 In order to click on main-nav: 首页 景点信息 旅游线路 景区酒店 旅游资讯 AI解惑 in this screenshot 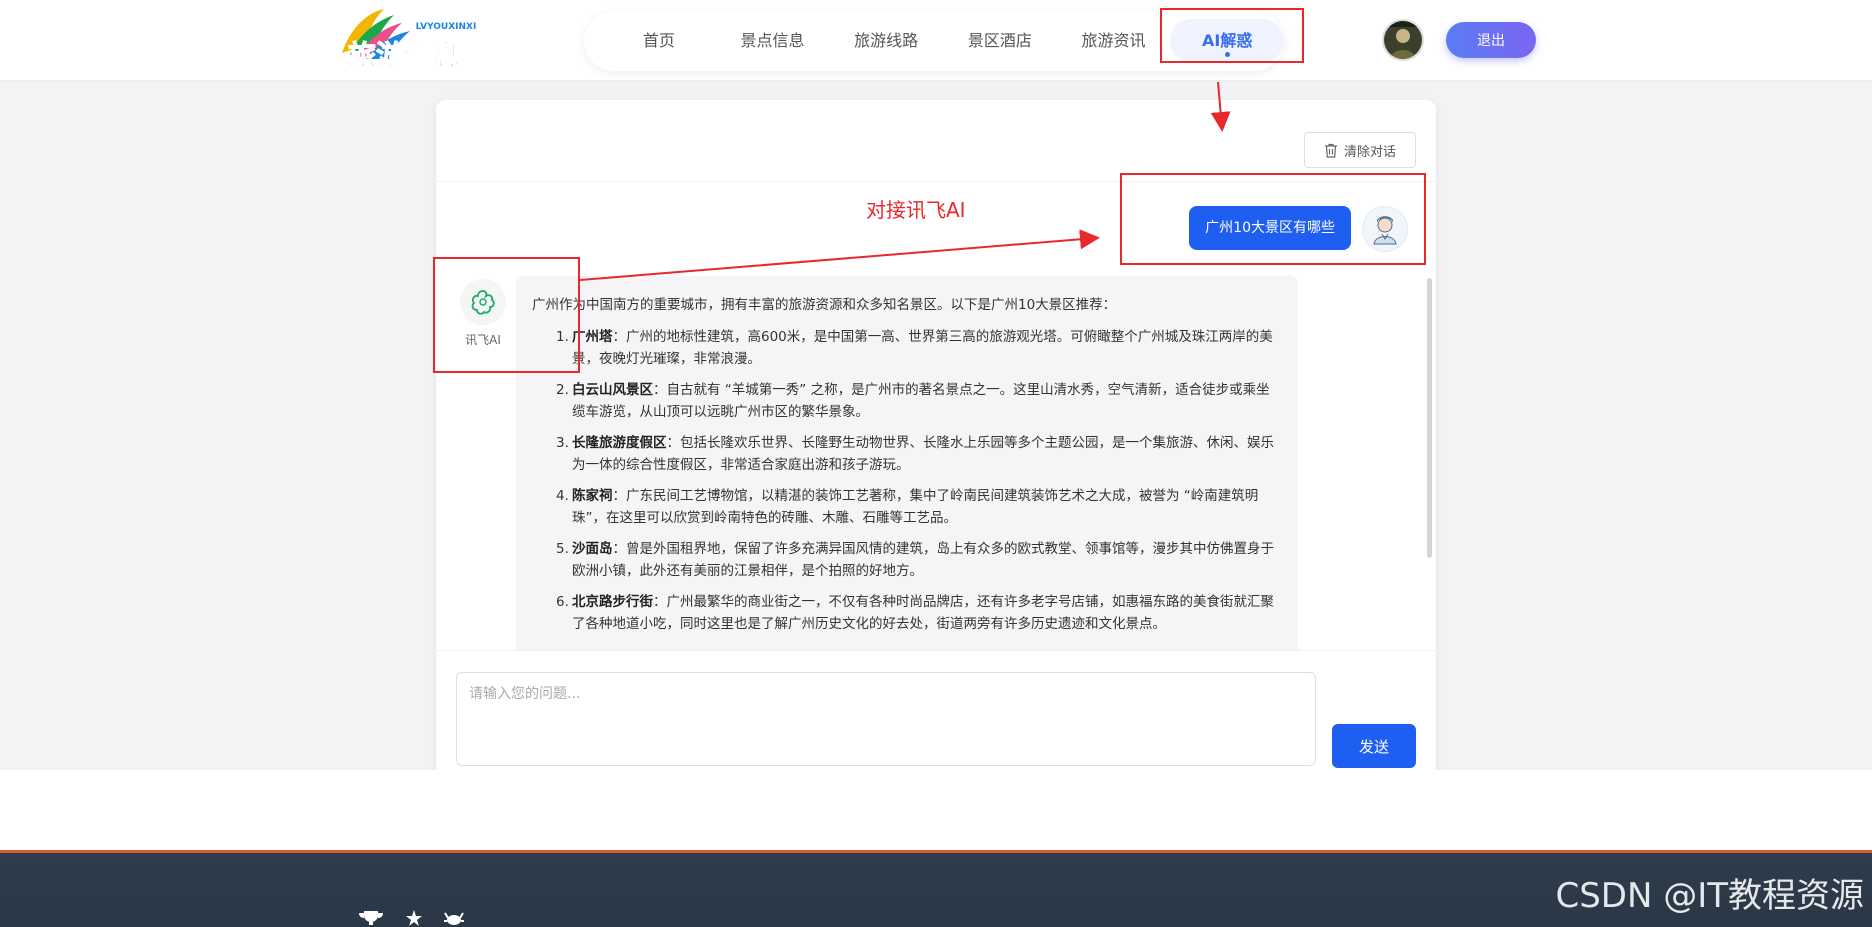, I will do `click(934, 41)`.